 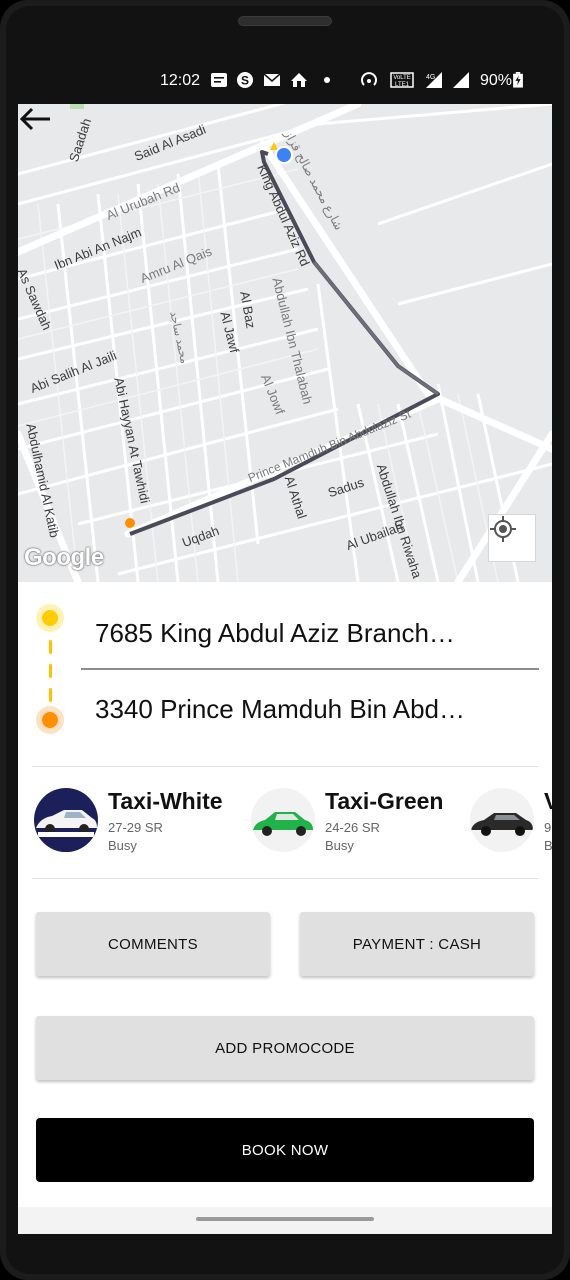 I want to click on svg-text: VoLTE, so click(x=402, y=78).